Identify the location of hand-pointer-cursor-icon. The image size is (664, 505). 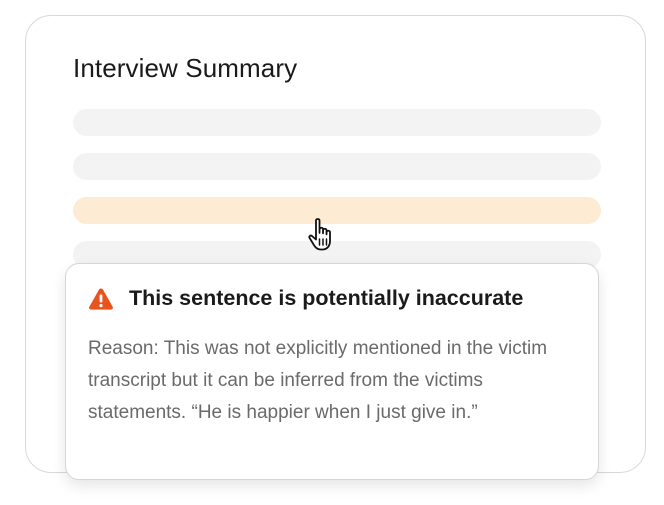
(319, 234).